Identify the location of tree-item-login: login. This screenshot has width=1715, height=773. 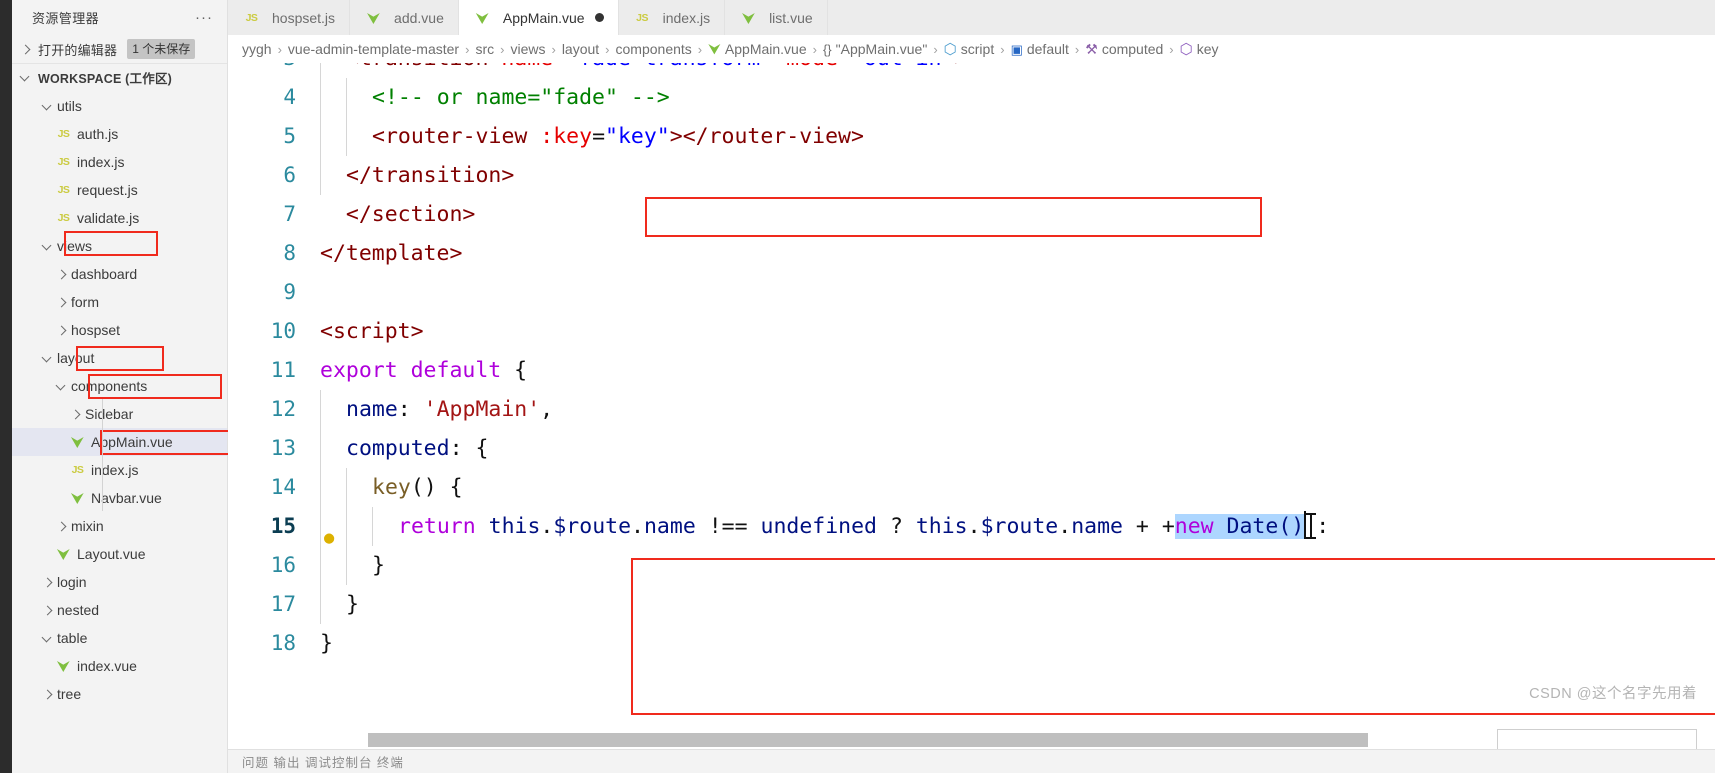
(119, 582).